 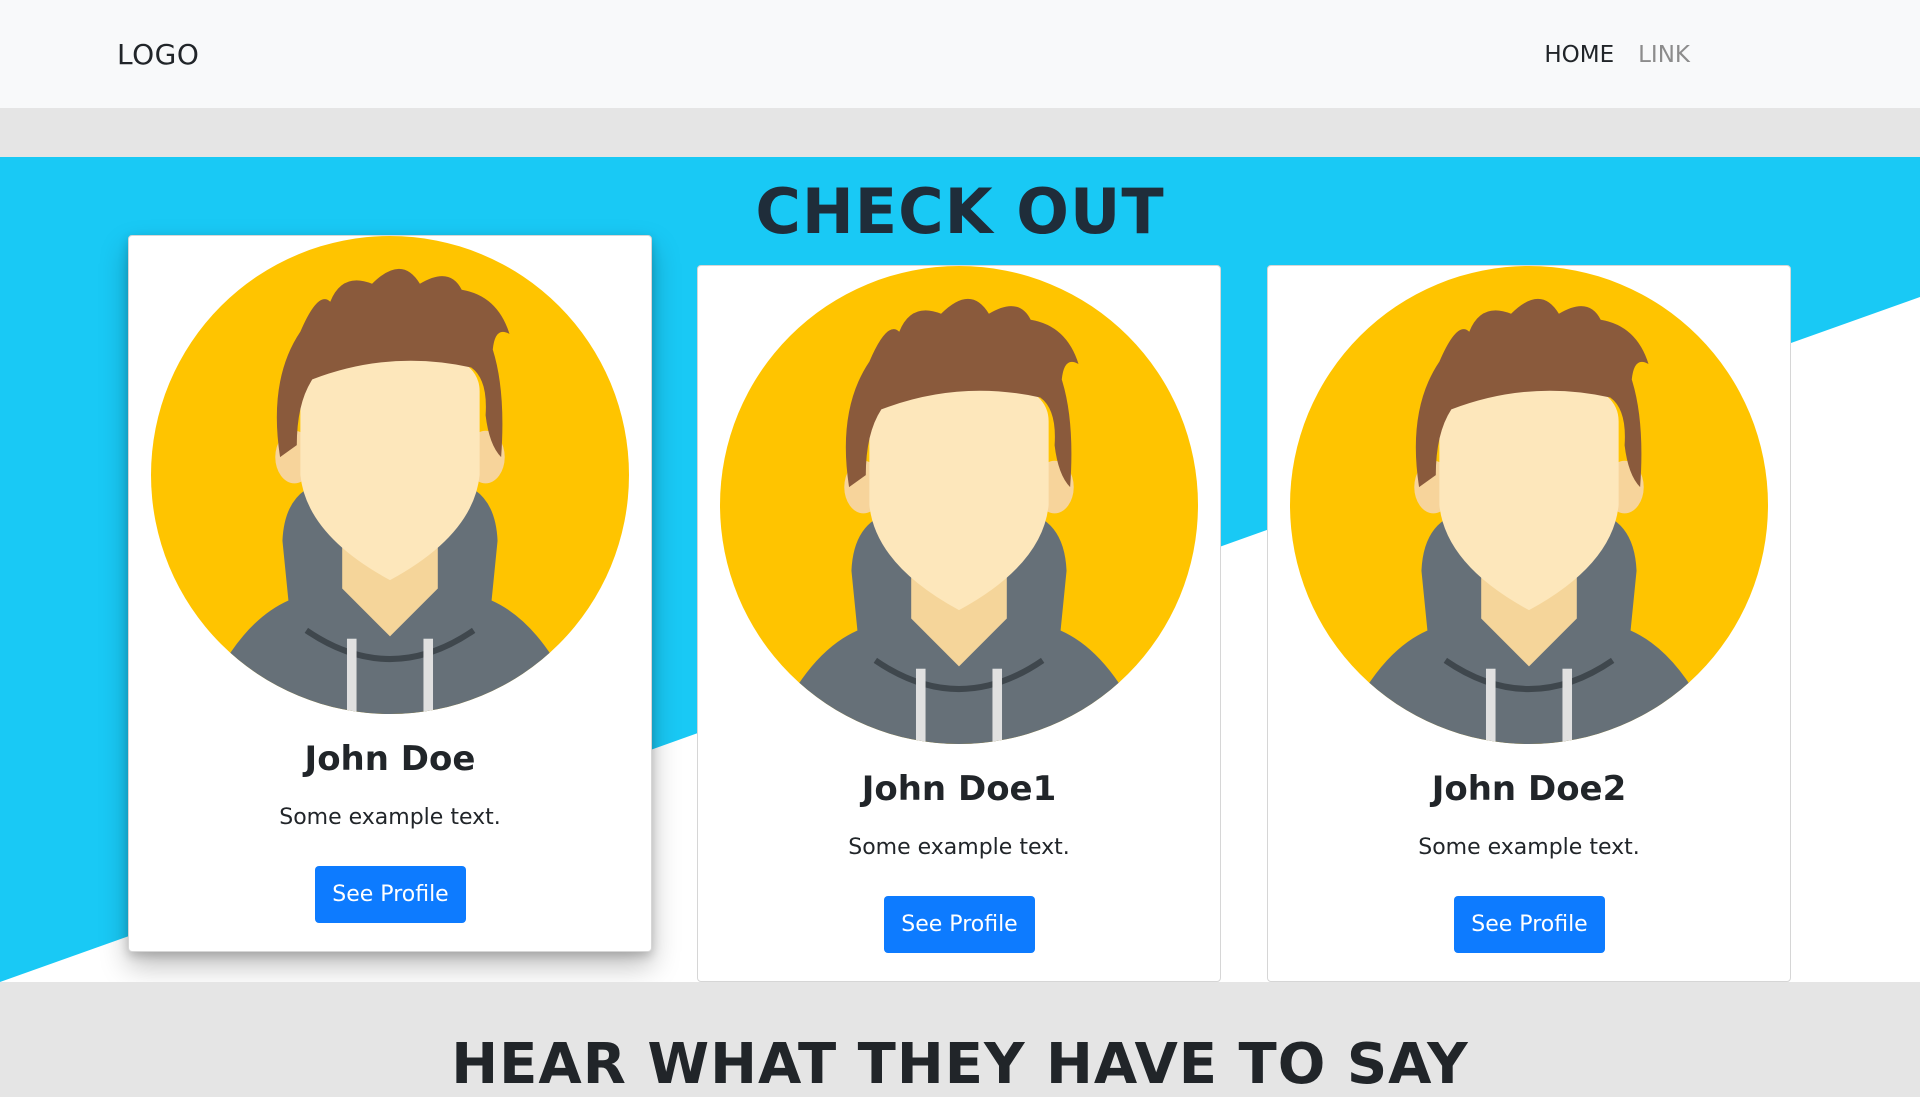 What do you see at coordinates (1579, 55) in the screenshot?
I see `nav-link-home: HOME` at bounding box center [1579, 55].